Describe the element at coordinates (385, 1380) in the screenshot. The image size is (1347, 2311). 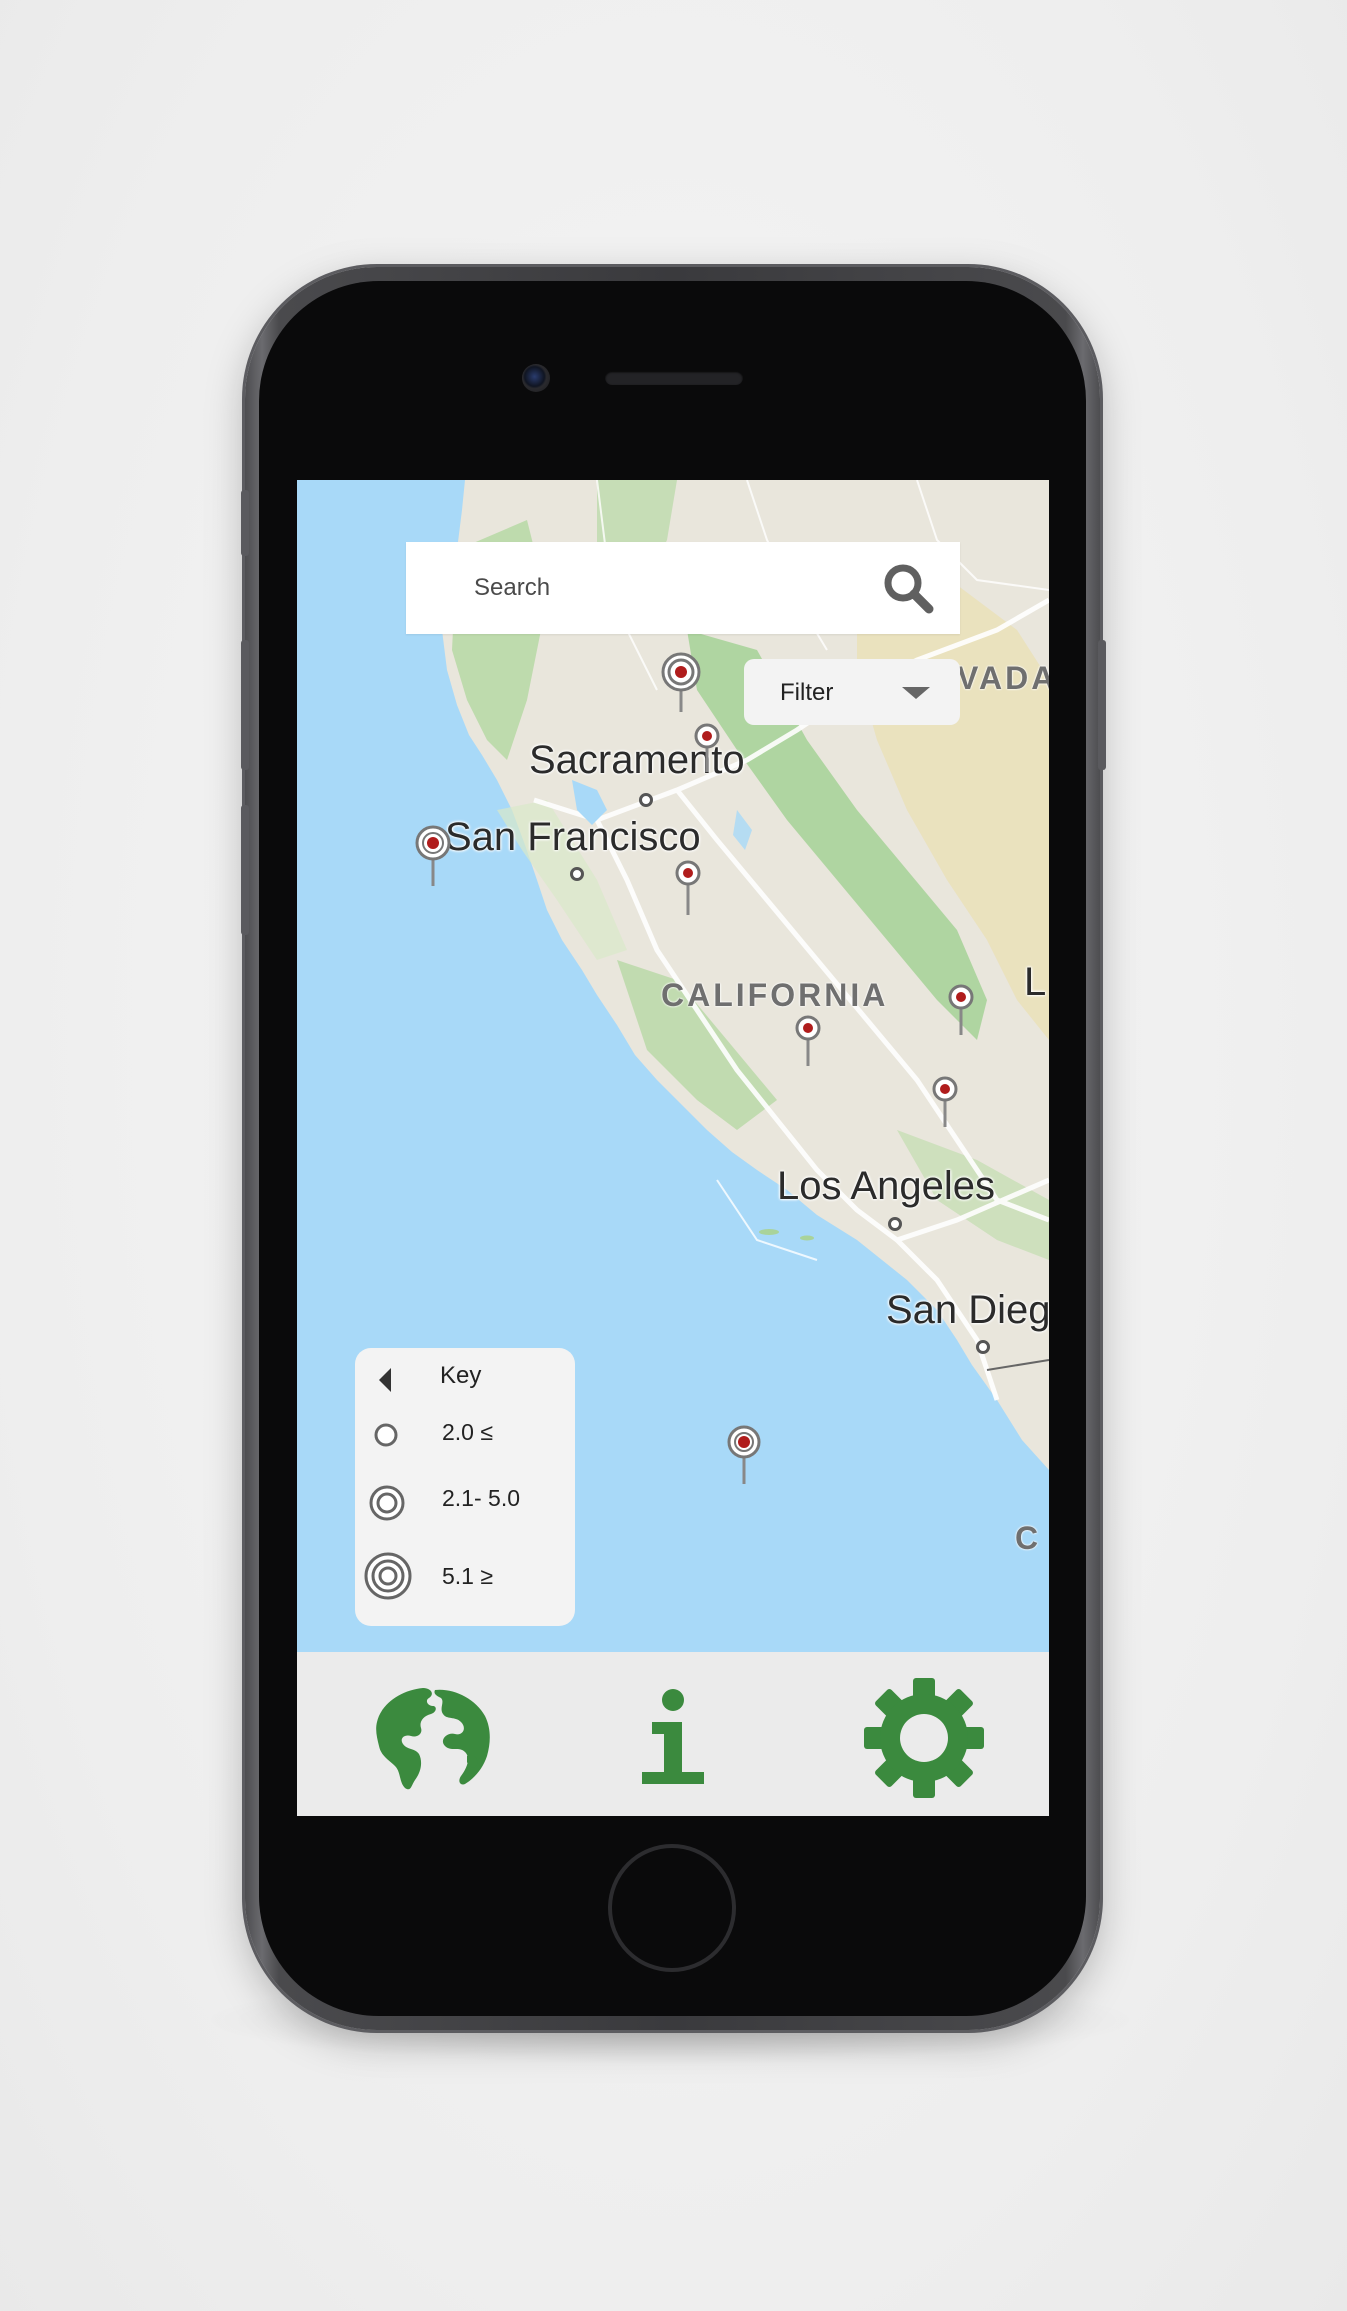
I see `collapse-key-icon` at that location.